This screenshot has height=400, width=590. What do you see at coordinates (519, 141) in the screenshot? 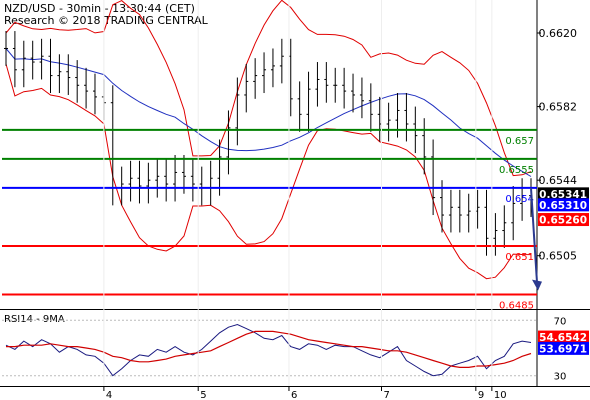
I see `level-label: 0.657` at bounding box center [519, 141].